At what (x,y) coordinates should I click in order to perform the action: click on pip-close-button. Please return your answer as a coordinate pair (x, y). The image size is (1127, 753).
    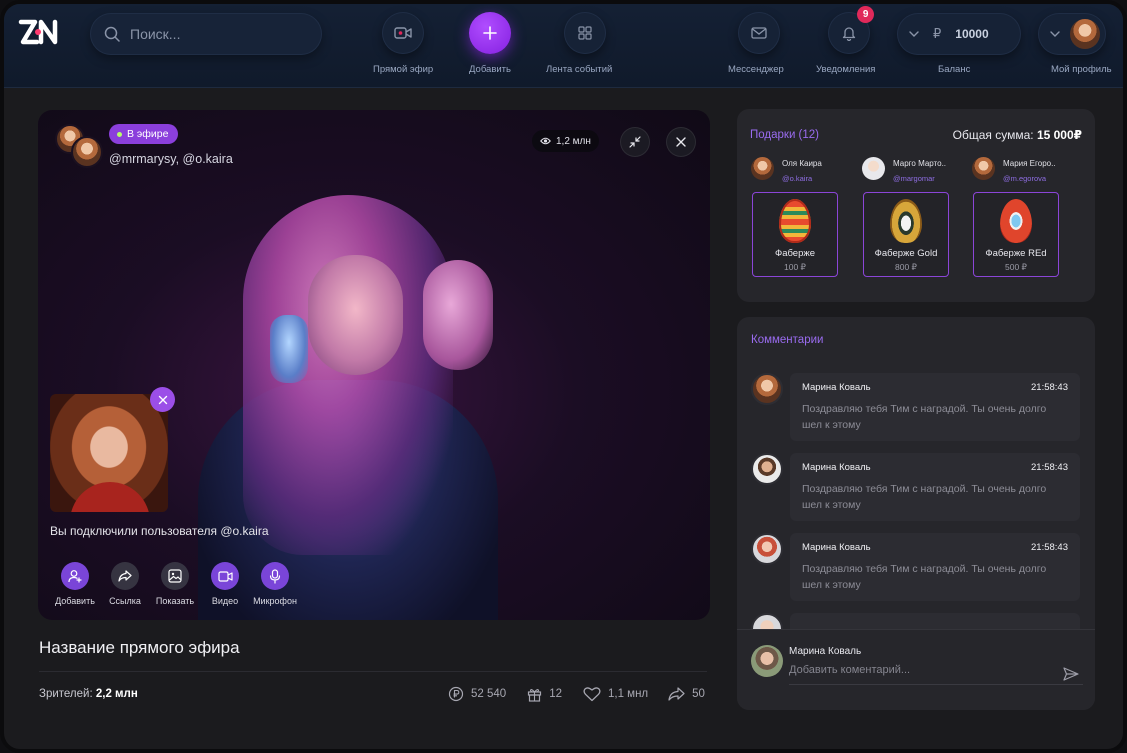
    Looking at the image, I should click on (162, 399).